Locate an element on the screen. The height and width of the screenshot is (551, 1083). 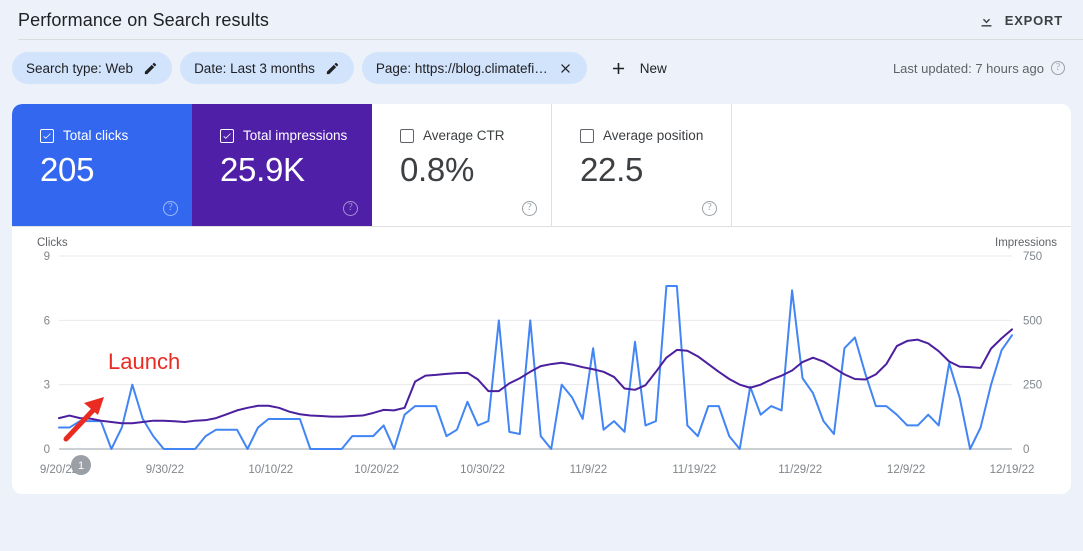
close-icon is located at coordinates (565, 68).